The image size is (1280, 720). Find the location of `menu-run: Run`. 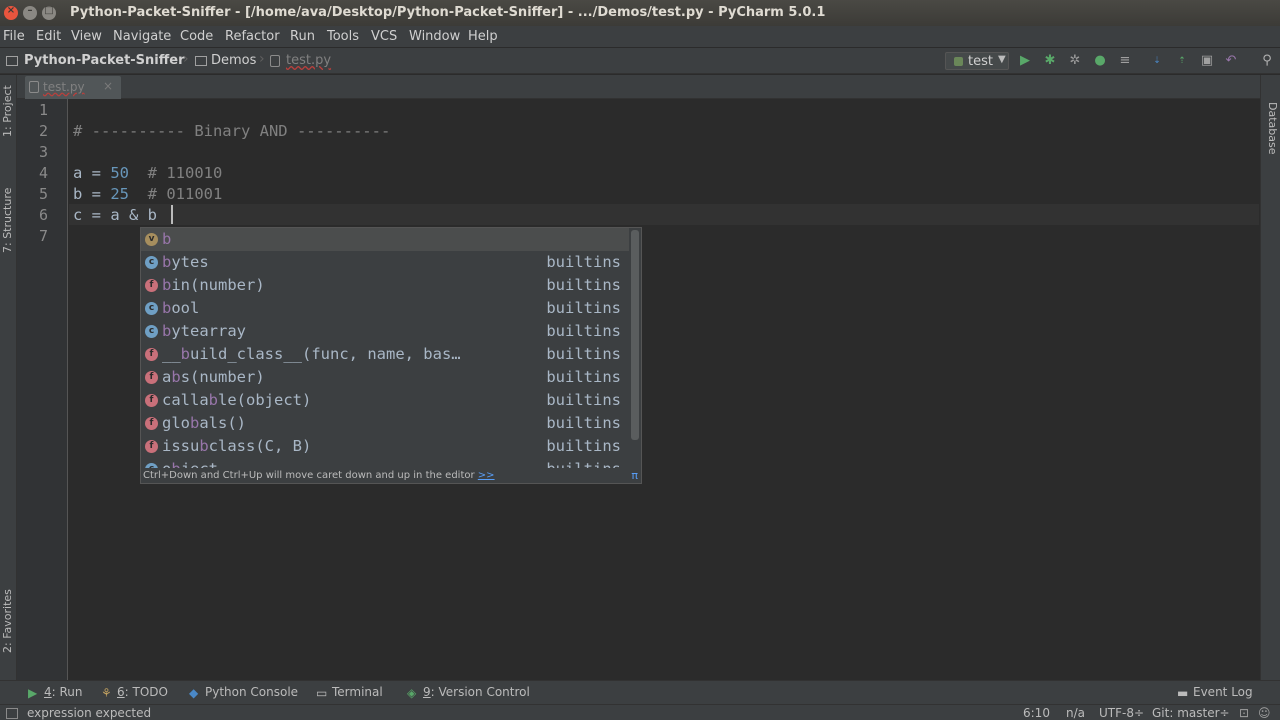

menu-run: Run is located at coordinates (302, 36).